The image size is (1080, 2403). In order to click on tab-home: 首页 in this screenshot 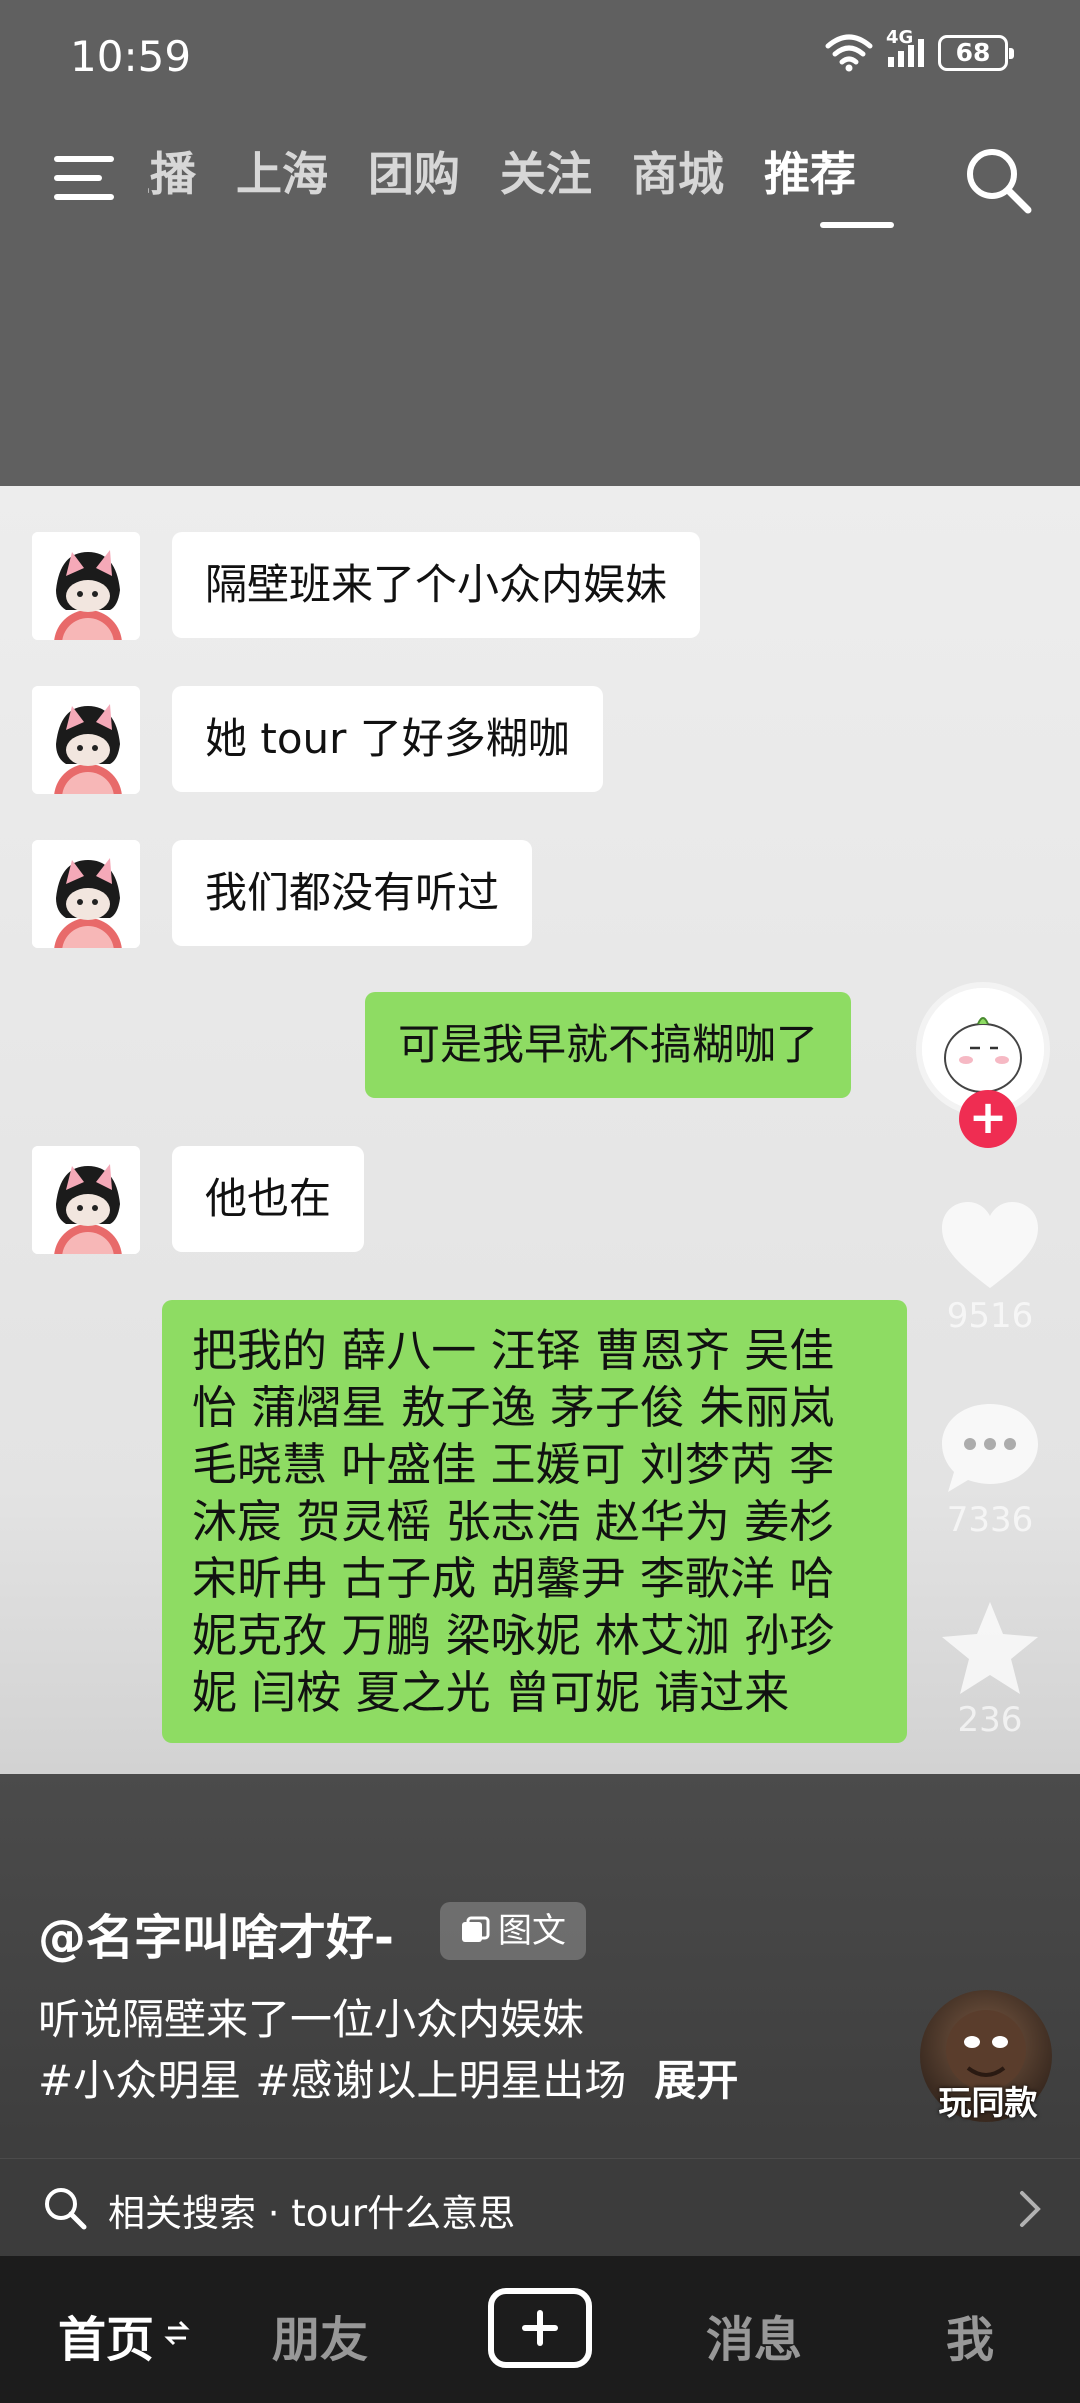, I will do `click(106, 2335)`.